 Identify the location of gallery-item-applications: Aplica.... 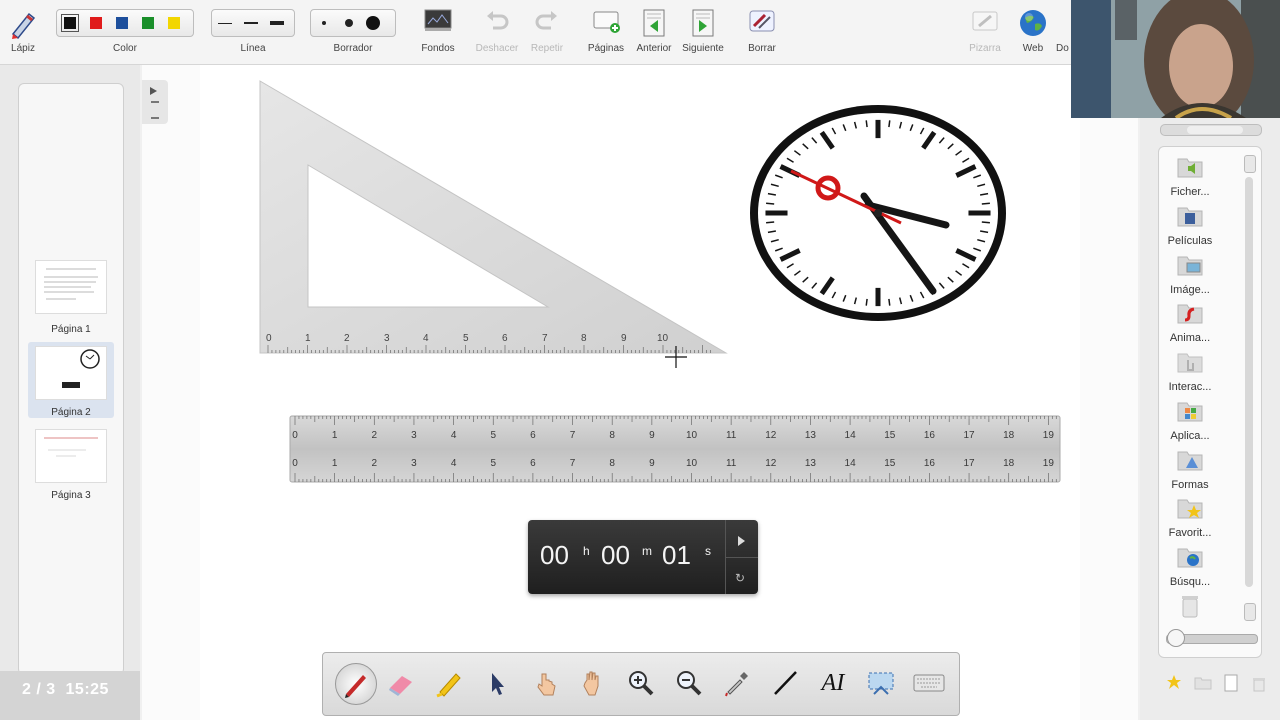
(1190, 420).